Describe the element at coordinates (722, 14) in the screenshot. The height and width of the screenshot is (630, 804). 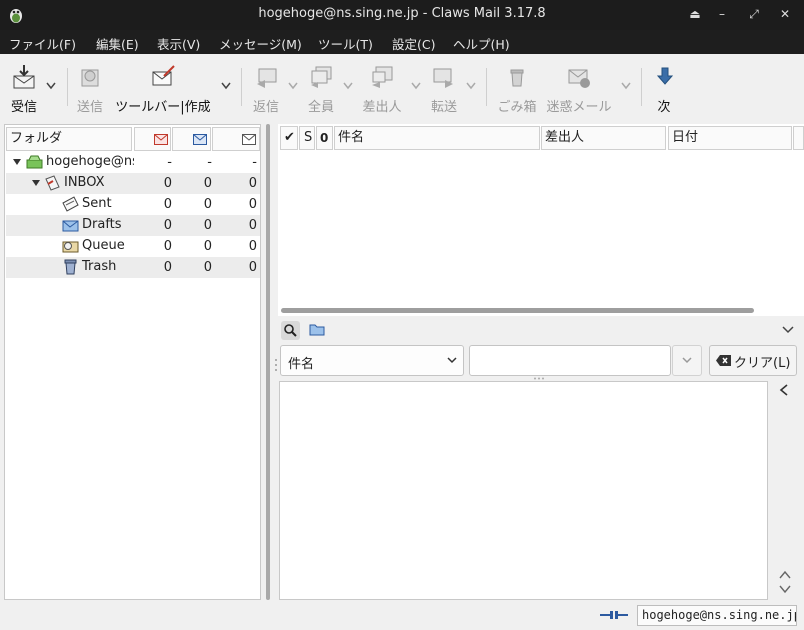
I see `minimize-button: –` at that location.